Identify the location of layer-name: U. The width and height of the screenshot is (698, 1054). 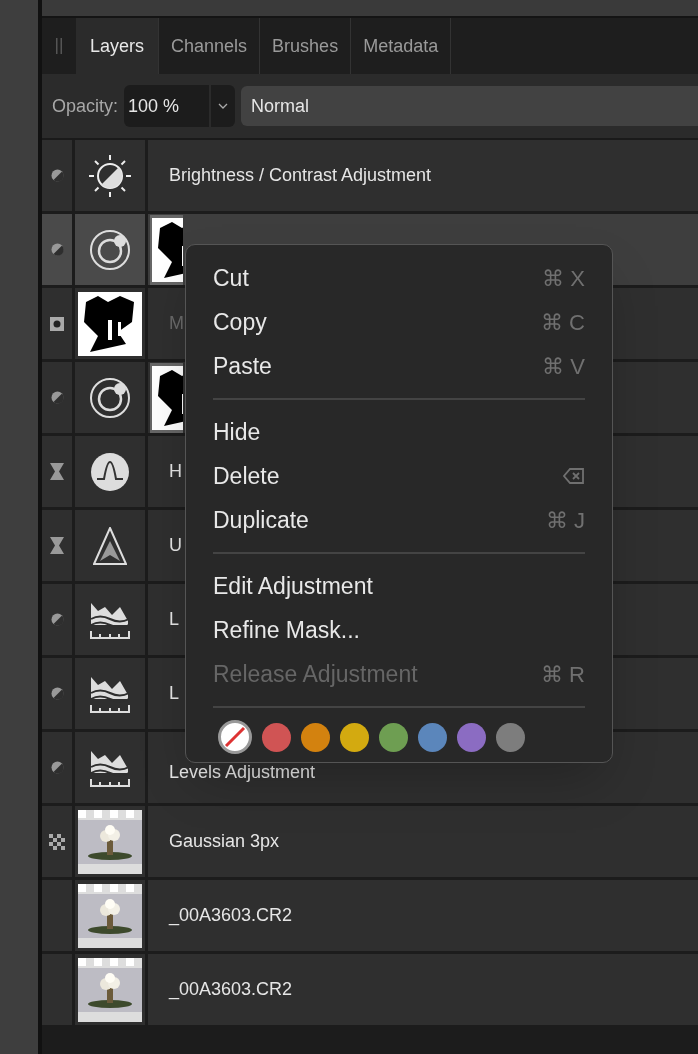
(175, 545).